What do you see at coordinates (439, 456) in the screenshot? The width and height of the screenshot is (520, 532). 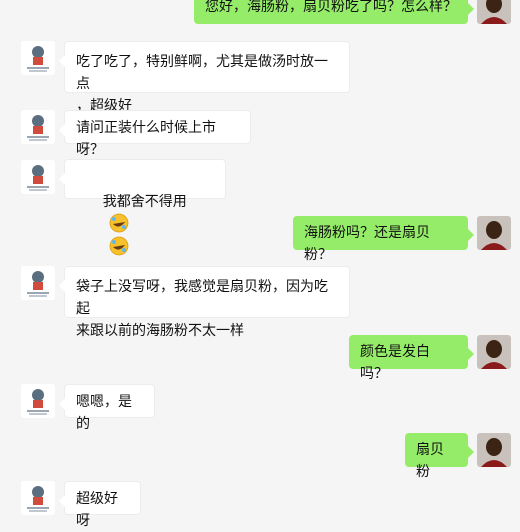 I see `message-bubble: 扇贝粉` at bounding box center [439, 456].